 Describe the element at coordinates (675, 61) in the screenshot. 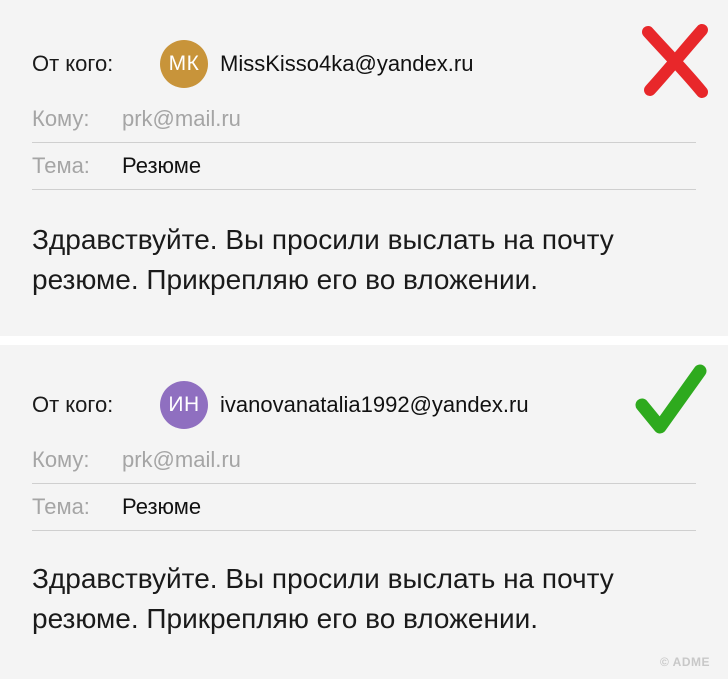

I see `cross-icon` at that location.